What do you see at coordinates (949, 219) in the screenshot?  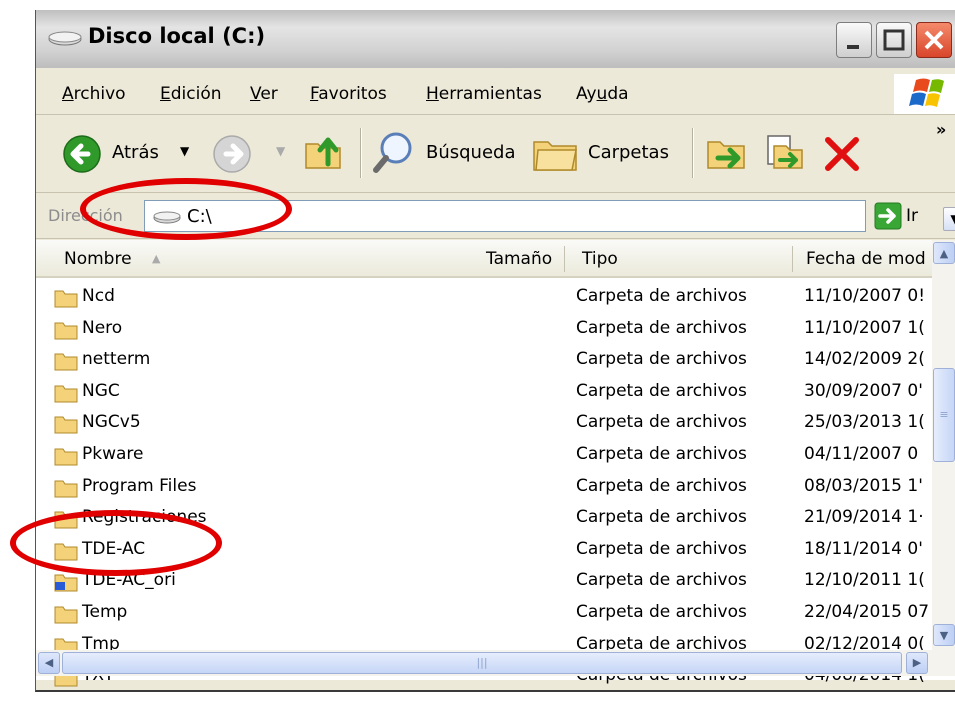 I see `address-dropdown-icon: ▼` at bounding box center [949, 219].